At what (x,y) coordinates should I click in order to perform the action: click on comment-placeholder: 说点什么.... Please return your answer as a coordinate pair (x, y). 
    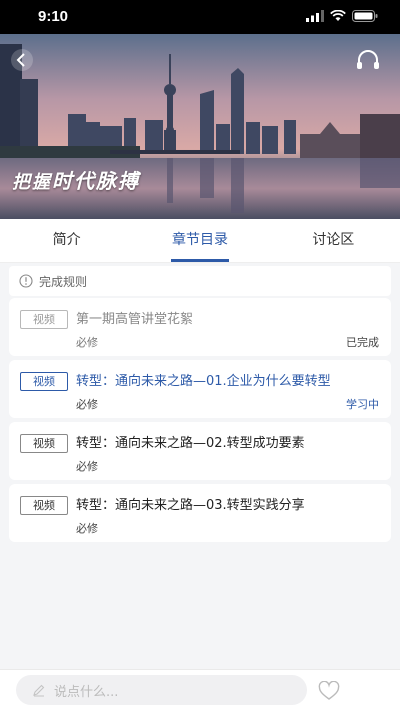
    Looking at the image, I should click on (86, 692).